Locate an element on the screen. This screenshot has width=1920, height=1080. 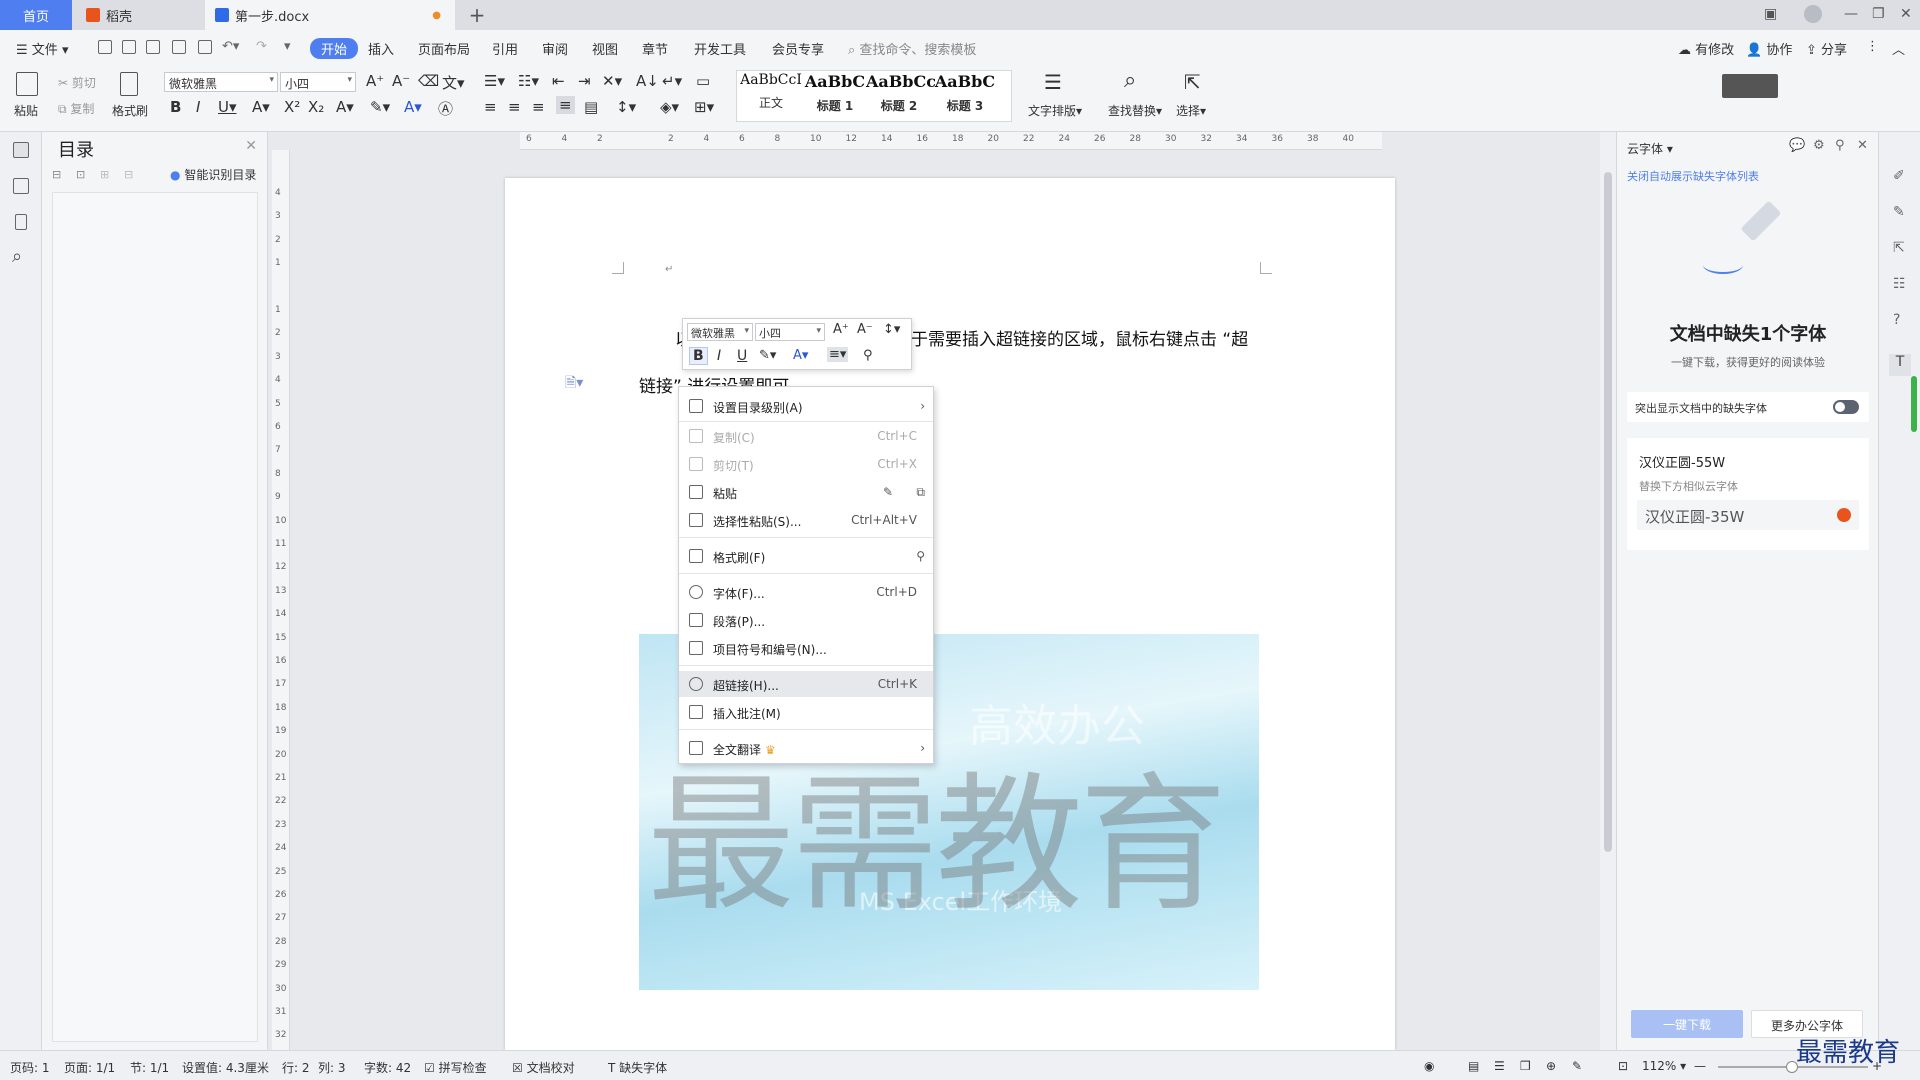
paste-keep-format-icon: ✎ is located at coordinates (888, 492).